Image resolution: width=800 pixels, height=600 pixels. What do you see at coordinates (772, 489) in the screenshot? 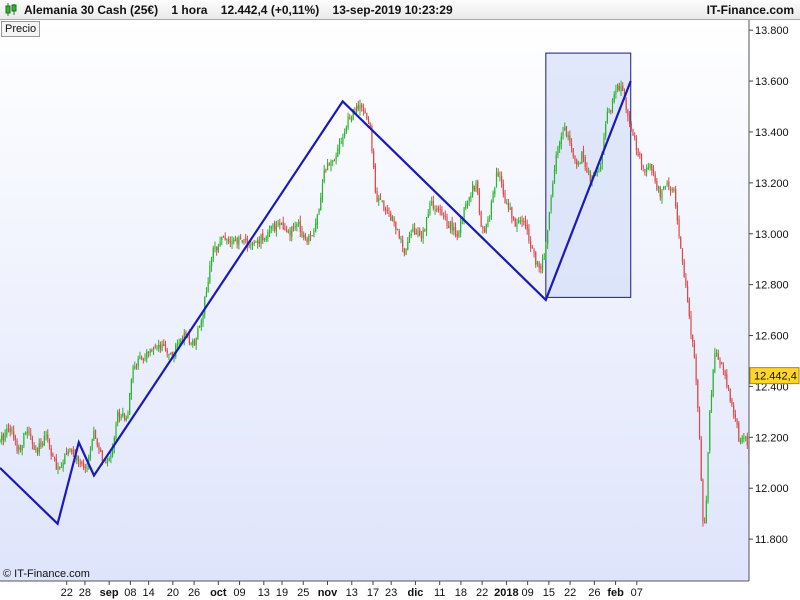
I see `price-tick-label: 12.000` at bounding box center [772, 489].